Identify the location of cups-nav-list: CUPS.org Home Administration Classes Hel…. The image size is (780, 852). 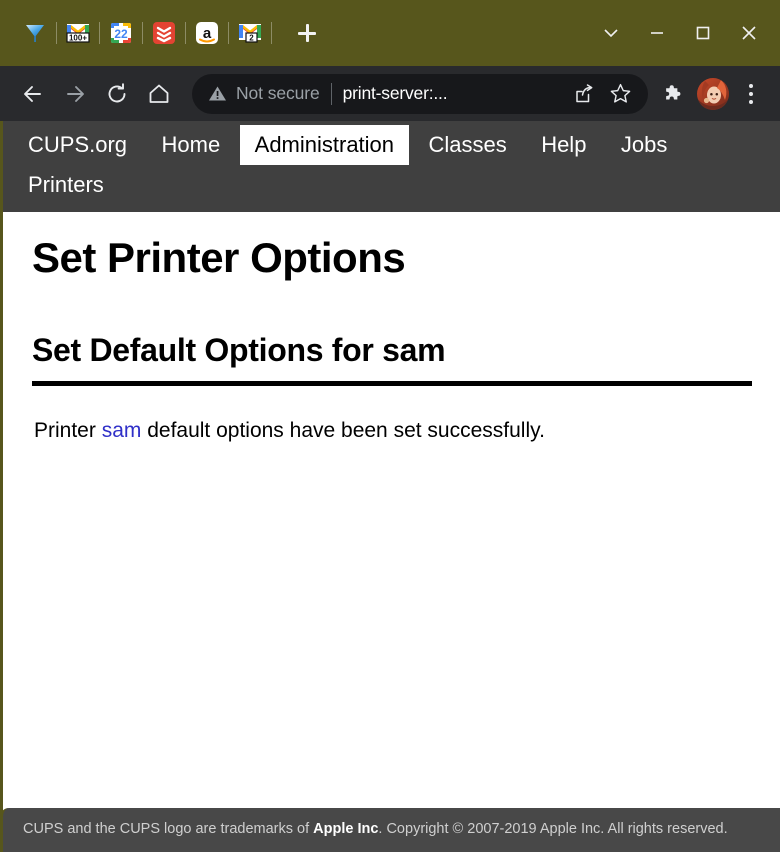
(391, 165).